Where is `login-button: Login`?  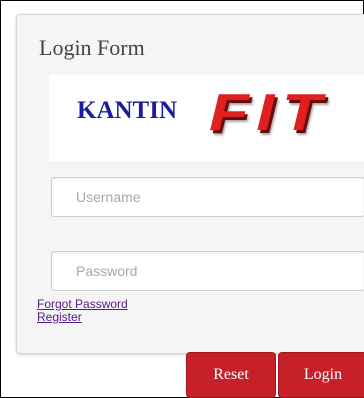
login-button: Login is located at coordinates (321, 375).